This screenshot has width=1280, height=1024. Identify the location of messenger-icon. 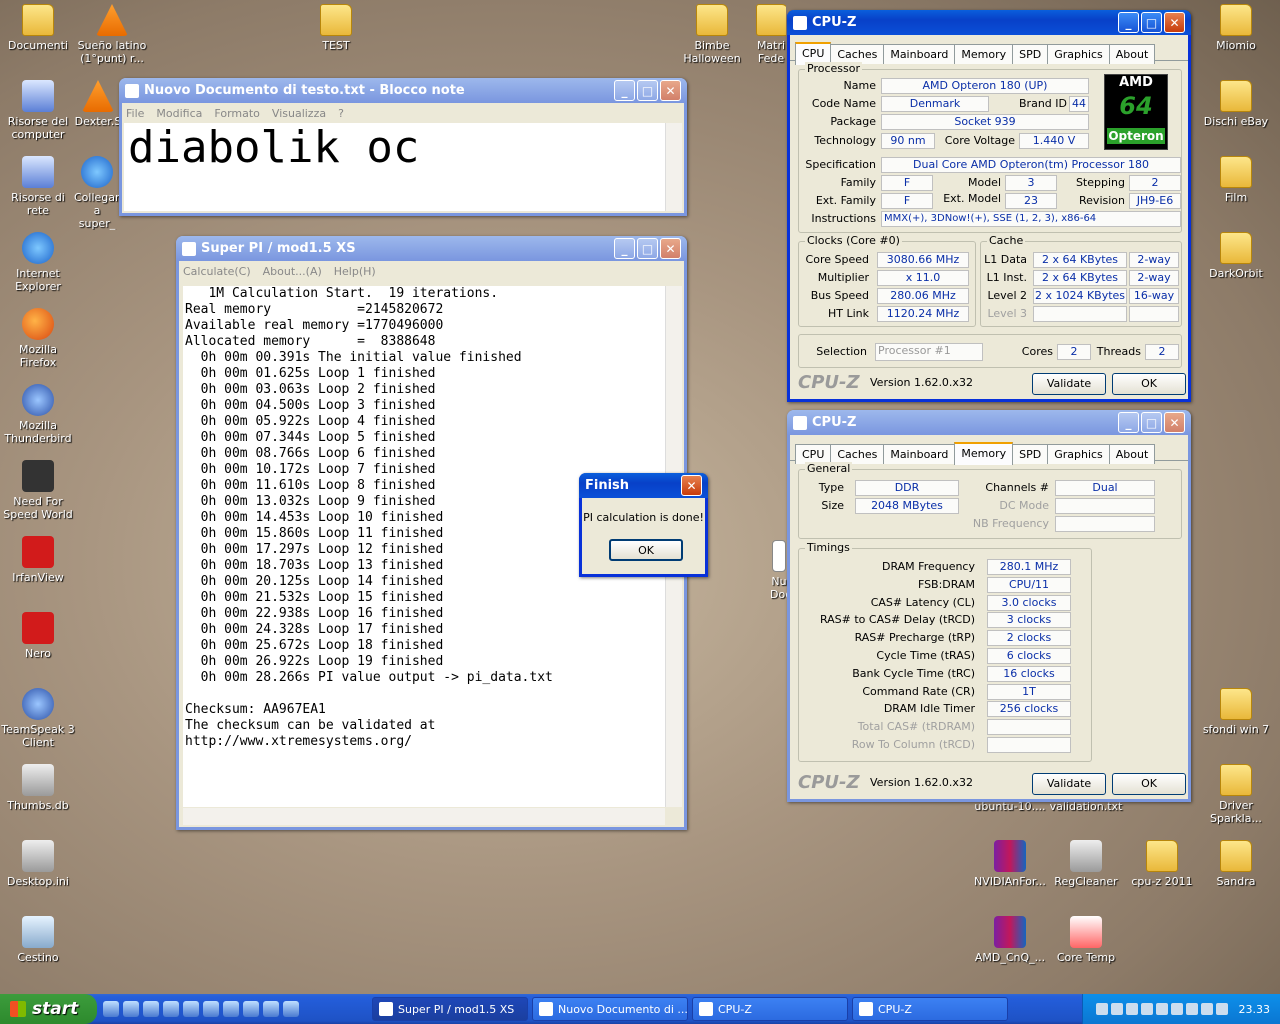
(251, 1009).